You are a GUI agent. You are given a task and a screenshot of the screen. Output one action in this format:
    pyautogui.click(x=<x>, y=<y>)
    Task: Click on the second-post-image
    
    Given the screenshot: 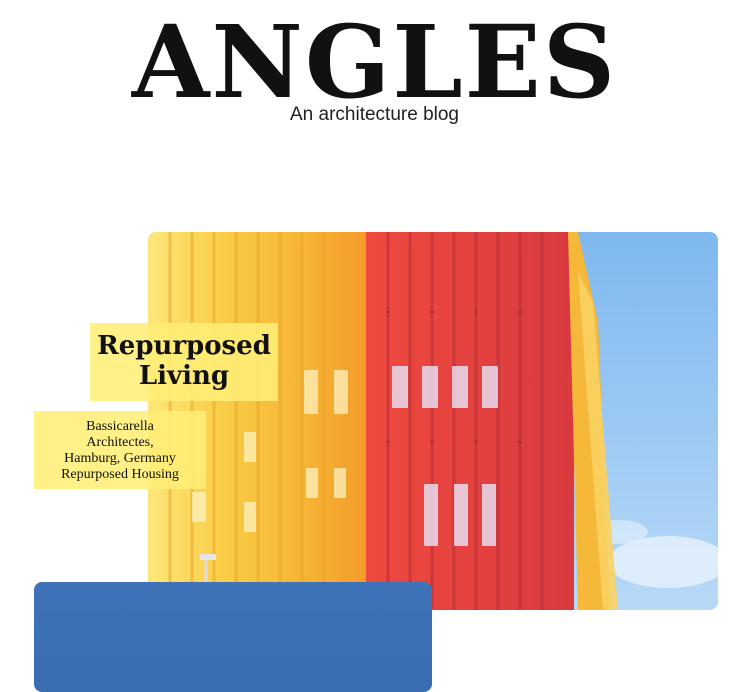 What is the action you would take?
    pyautogui.click(x=233, y=637)
    